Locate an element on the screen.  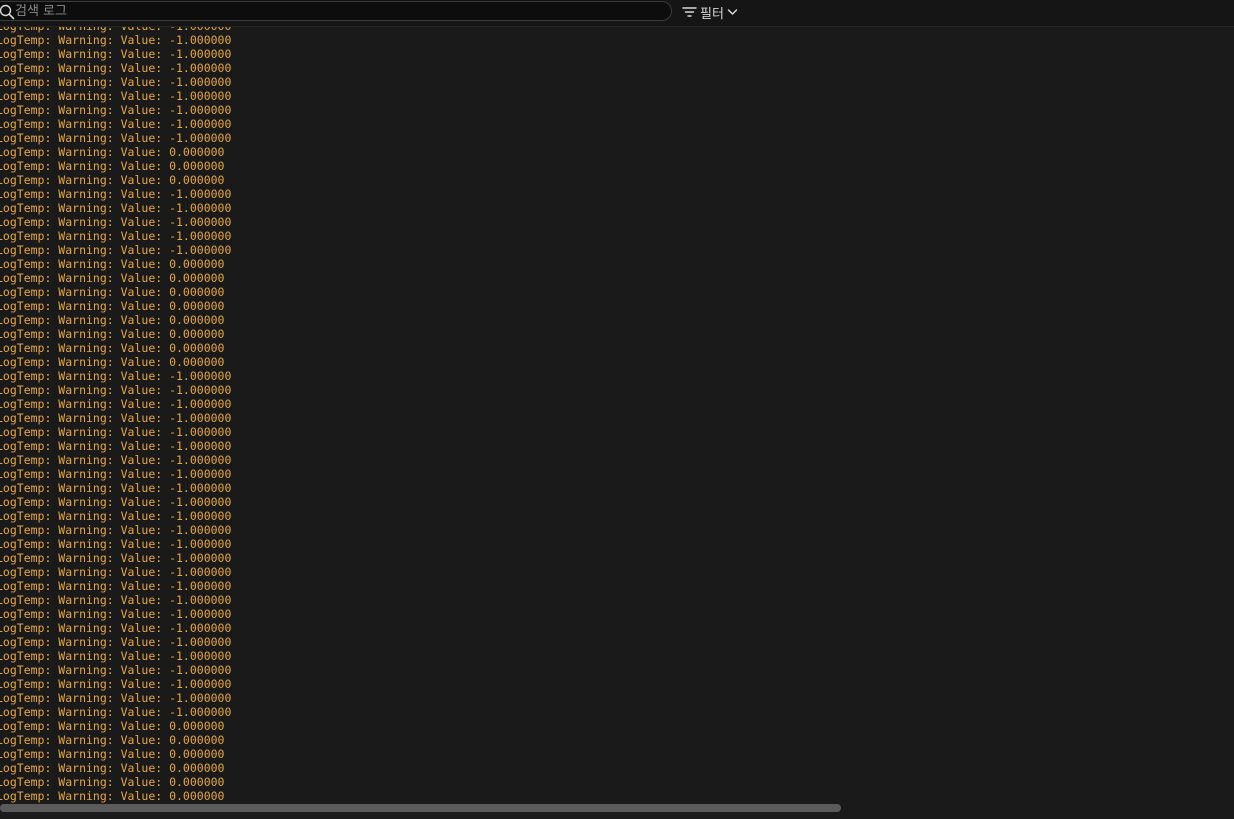
search-input is located at coordinates (335, 11).